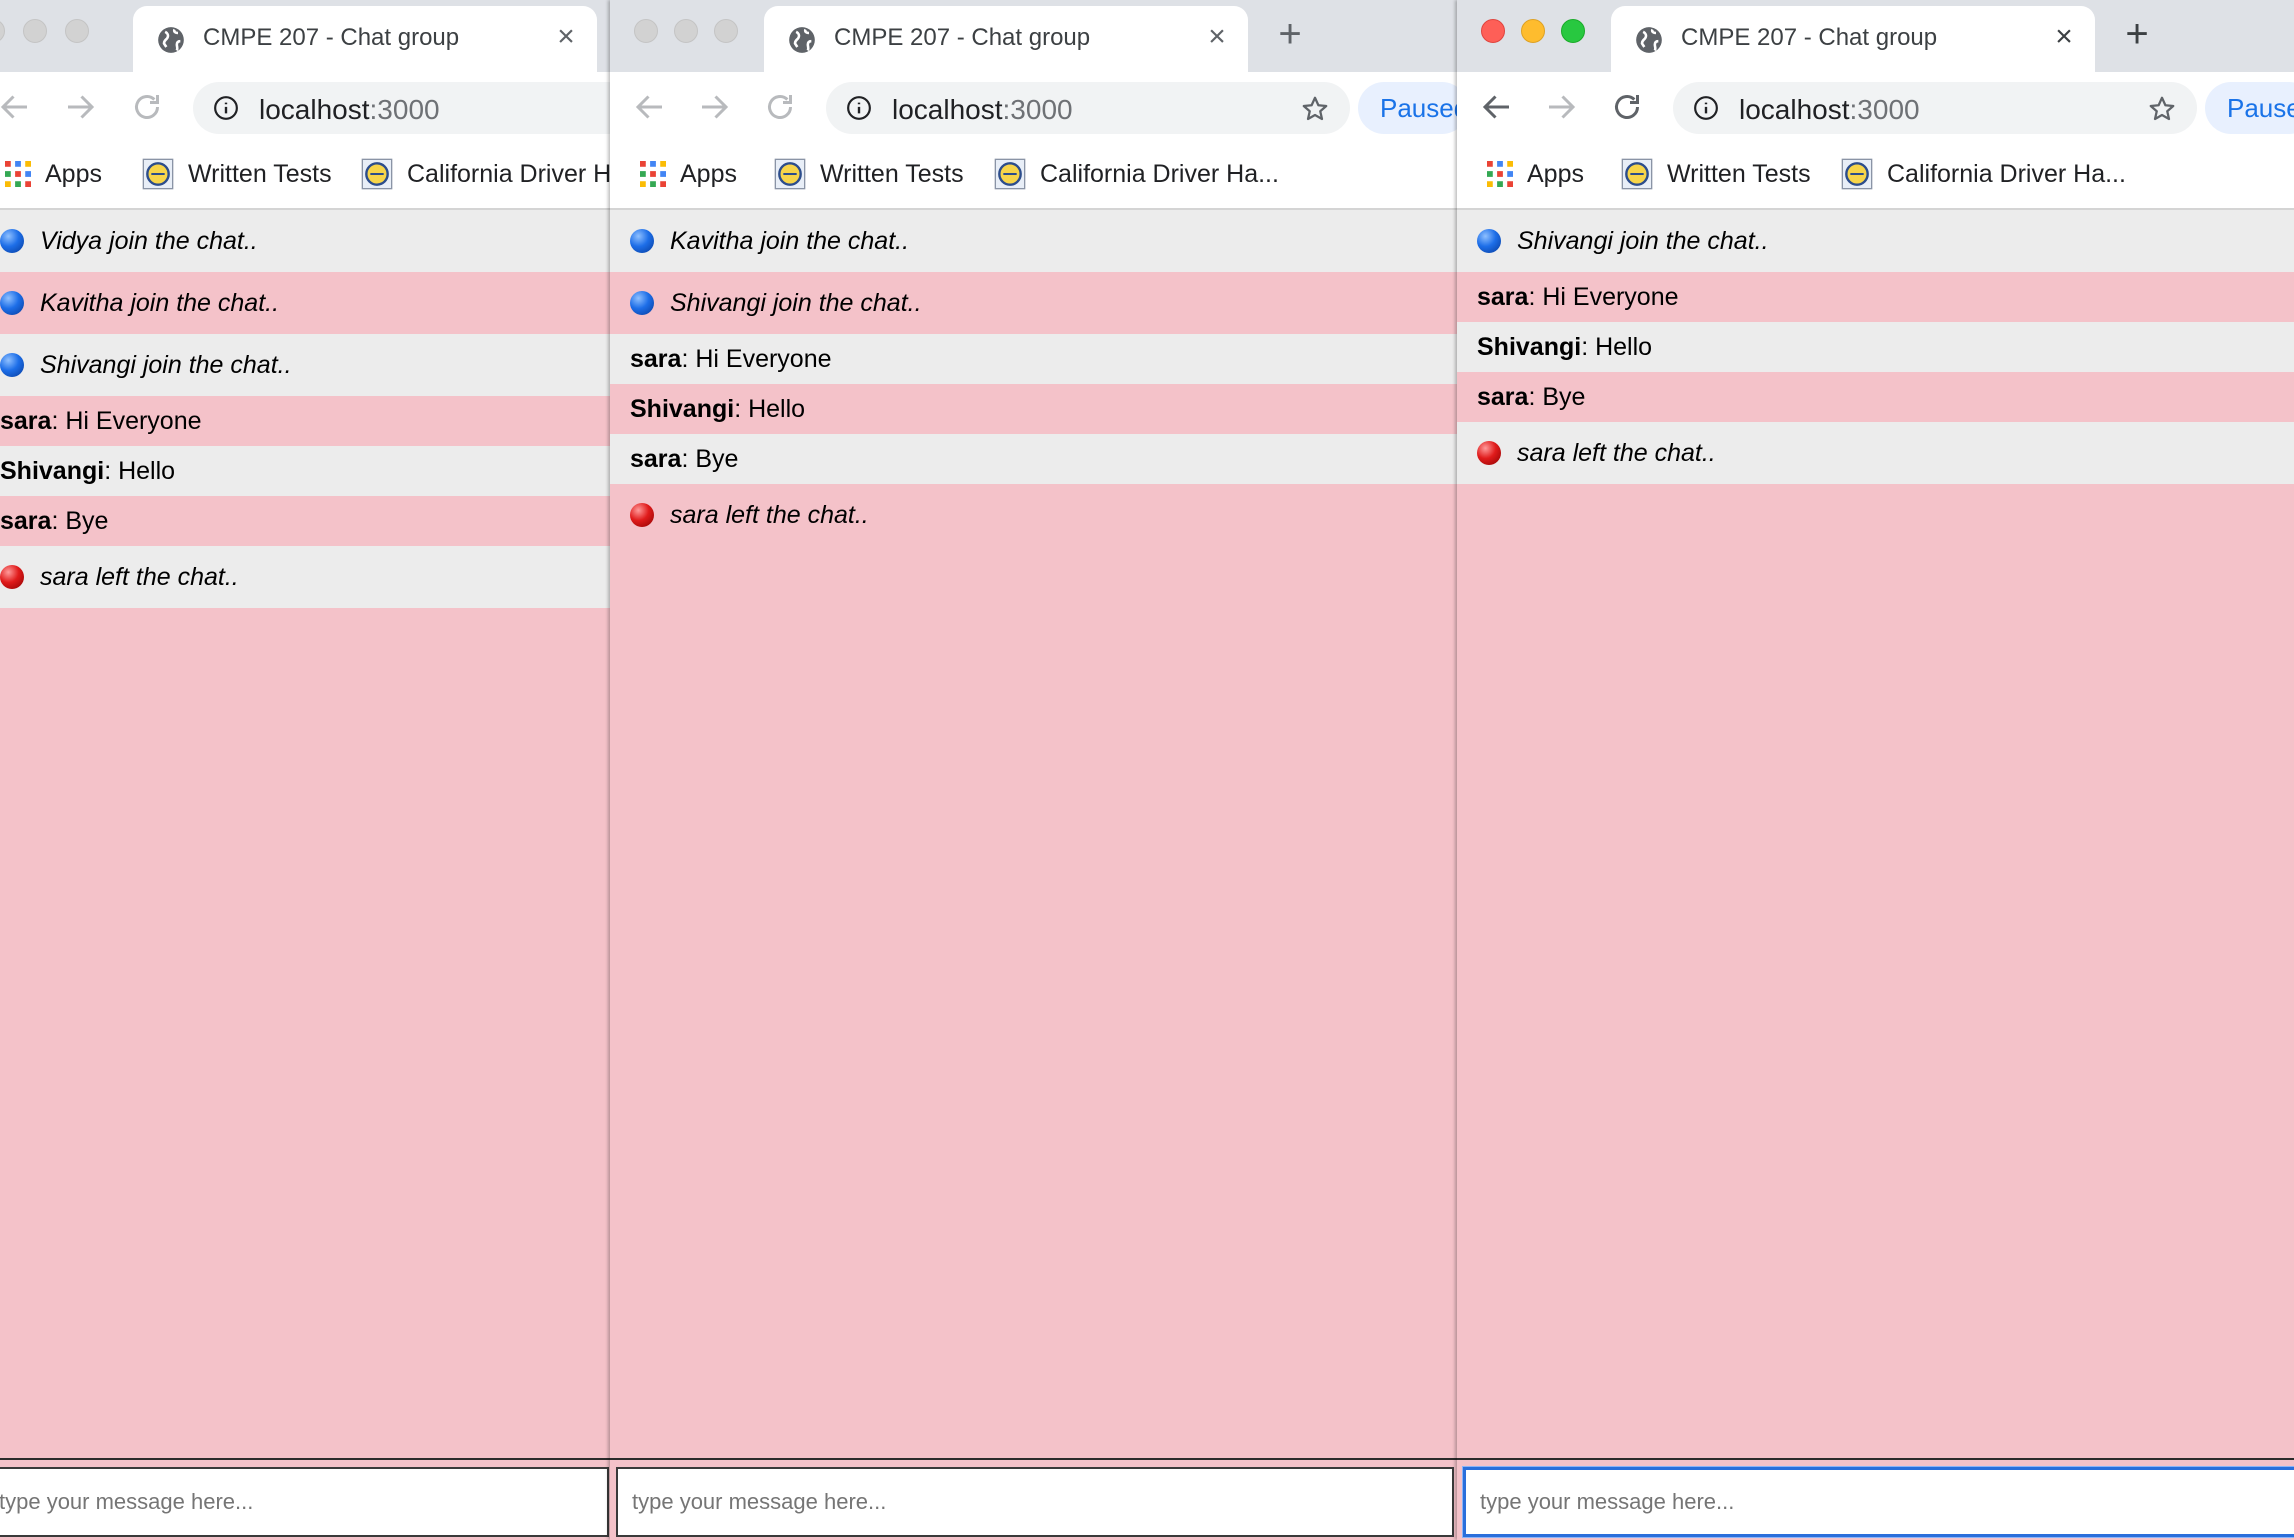 The height and width of the screenshot is (1540, 2294). I want to click on message-sender: Shivangi, so click(1529, 347).